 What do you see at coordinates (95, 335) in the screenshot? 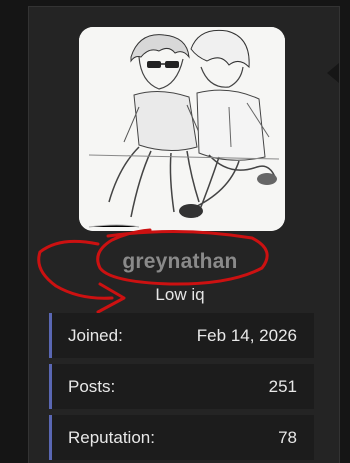
I see `stat-label: Joined:` at bounding box center [95, 335].